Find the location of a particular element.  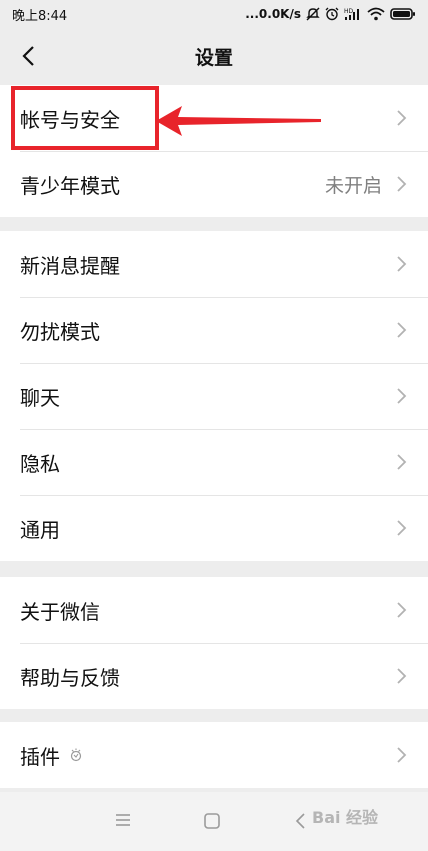

back-button is located at coordinates (28, 56).